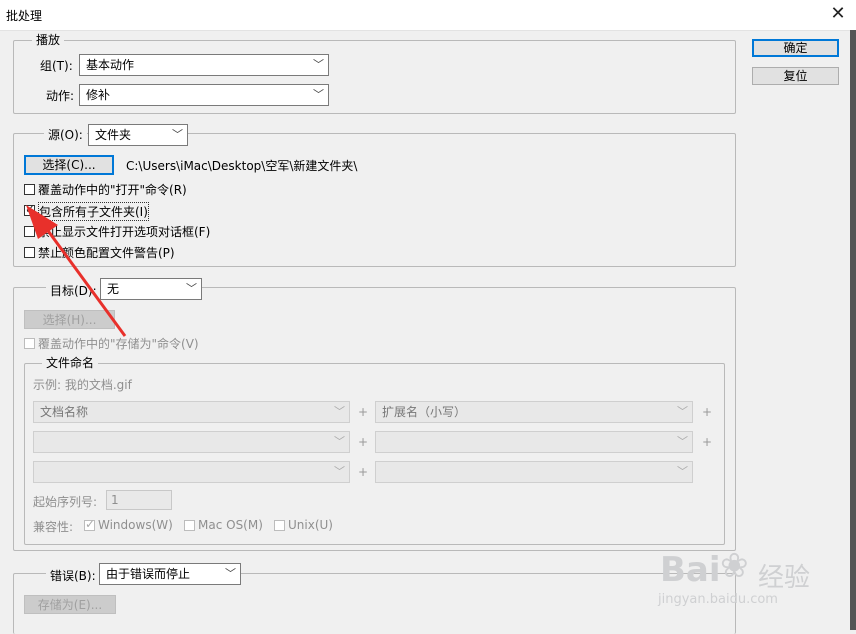  Describe the element at coordinates (690, 570) in the screenshot. I see `watermark-brand: Bai` at that location.